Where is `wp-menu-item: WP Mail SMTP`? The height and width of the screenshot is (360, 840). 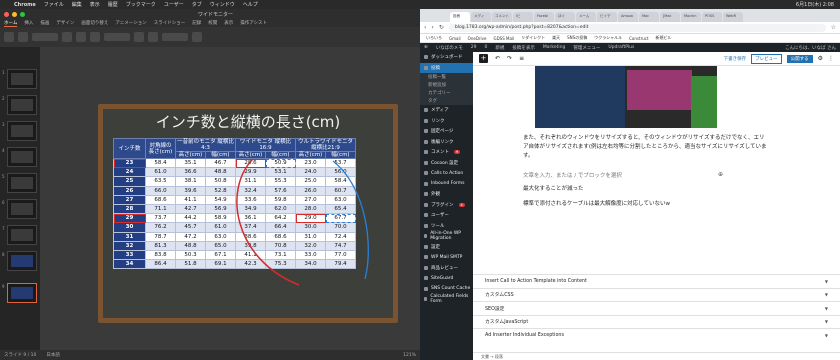 wp-menu-item: WP Mail SMTP is located at coordinates (446, 257).